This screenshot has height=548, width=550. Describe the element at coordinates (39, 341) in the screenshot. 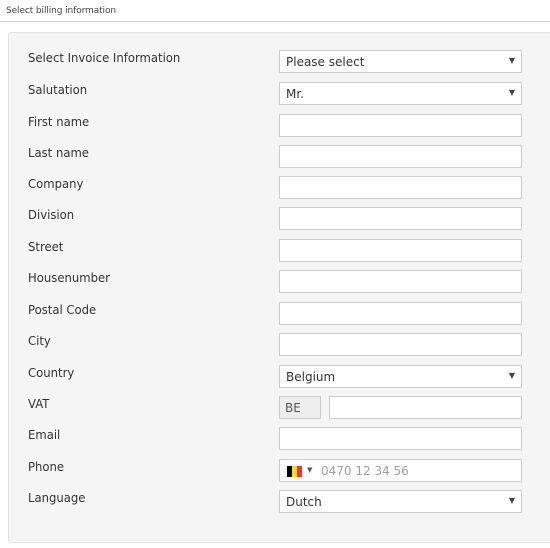

I see `city-label: City` at that location.